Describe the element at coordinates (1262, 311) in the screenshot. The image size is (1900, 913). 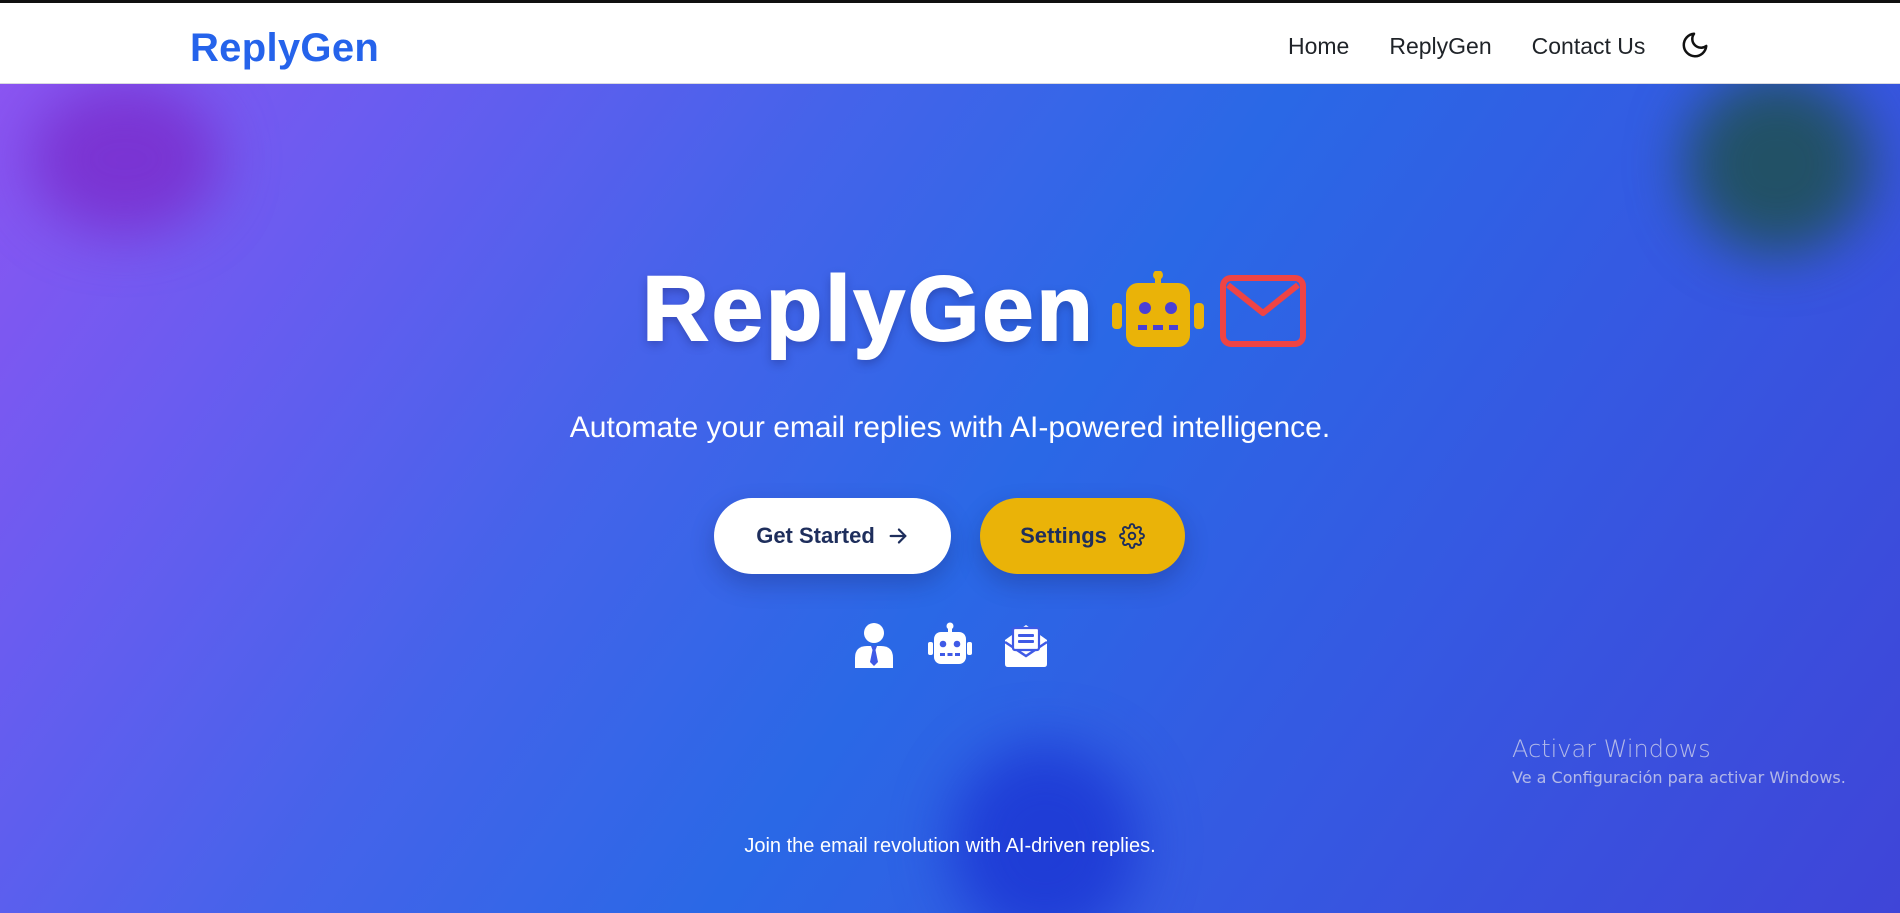
I see `envelope-icon` at that location.